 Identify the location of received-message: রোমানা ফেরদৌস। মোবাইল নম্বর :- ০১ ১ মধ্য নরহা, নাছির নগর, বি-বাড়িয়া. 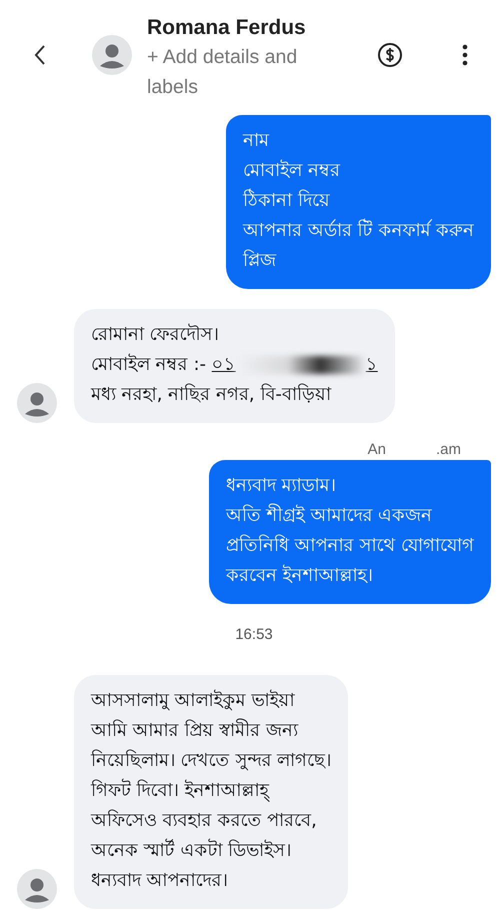
(234, 366).